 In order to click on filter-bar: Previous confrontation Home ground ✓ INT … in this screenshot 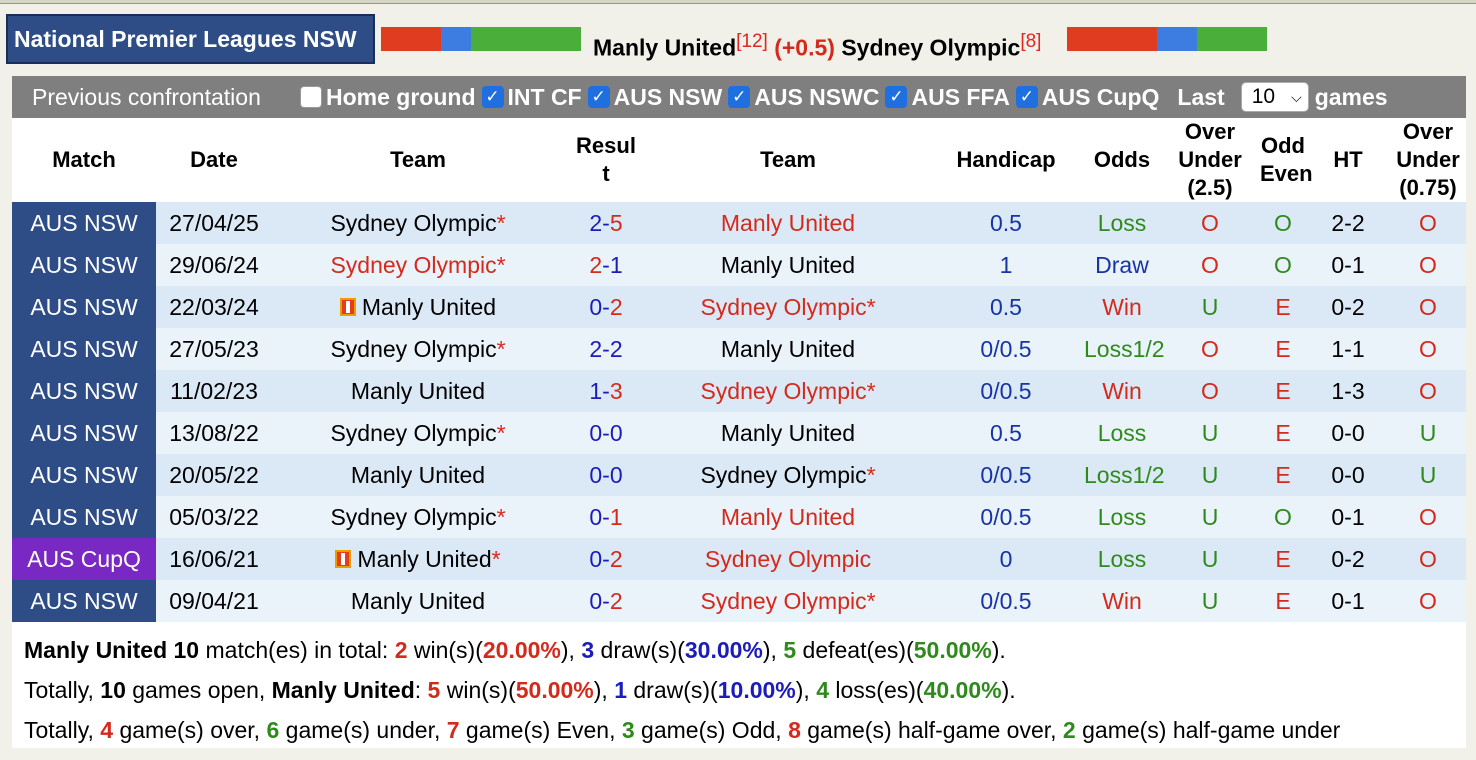, I will do `click(739, 97)`.